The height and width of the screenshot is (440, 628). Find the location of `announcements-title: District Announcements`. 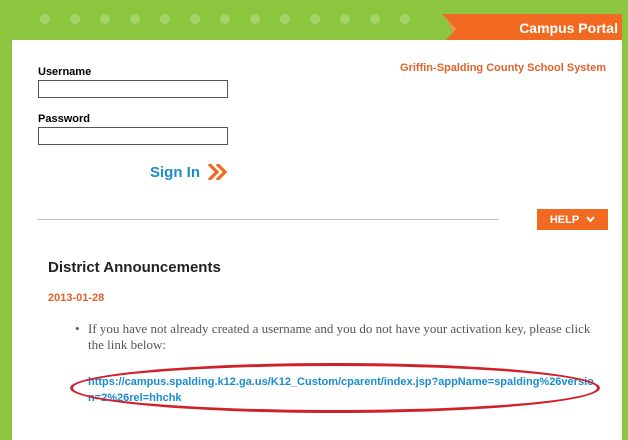

announcements-title: District Announcements is located at coordinates (134, 267).